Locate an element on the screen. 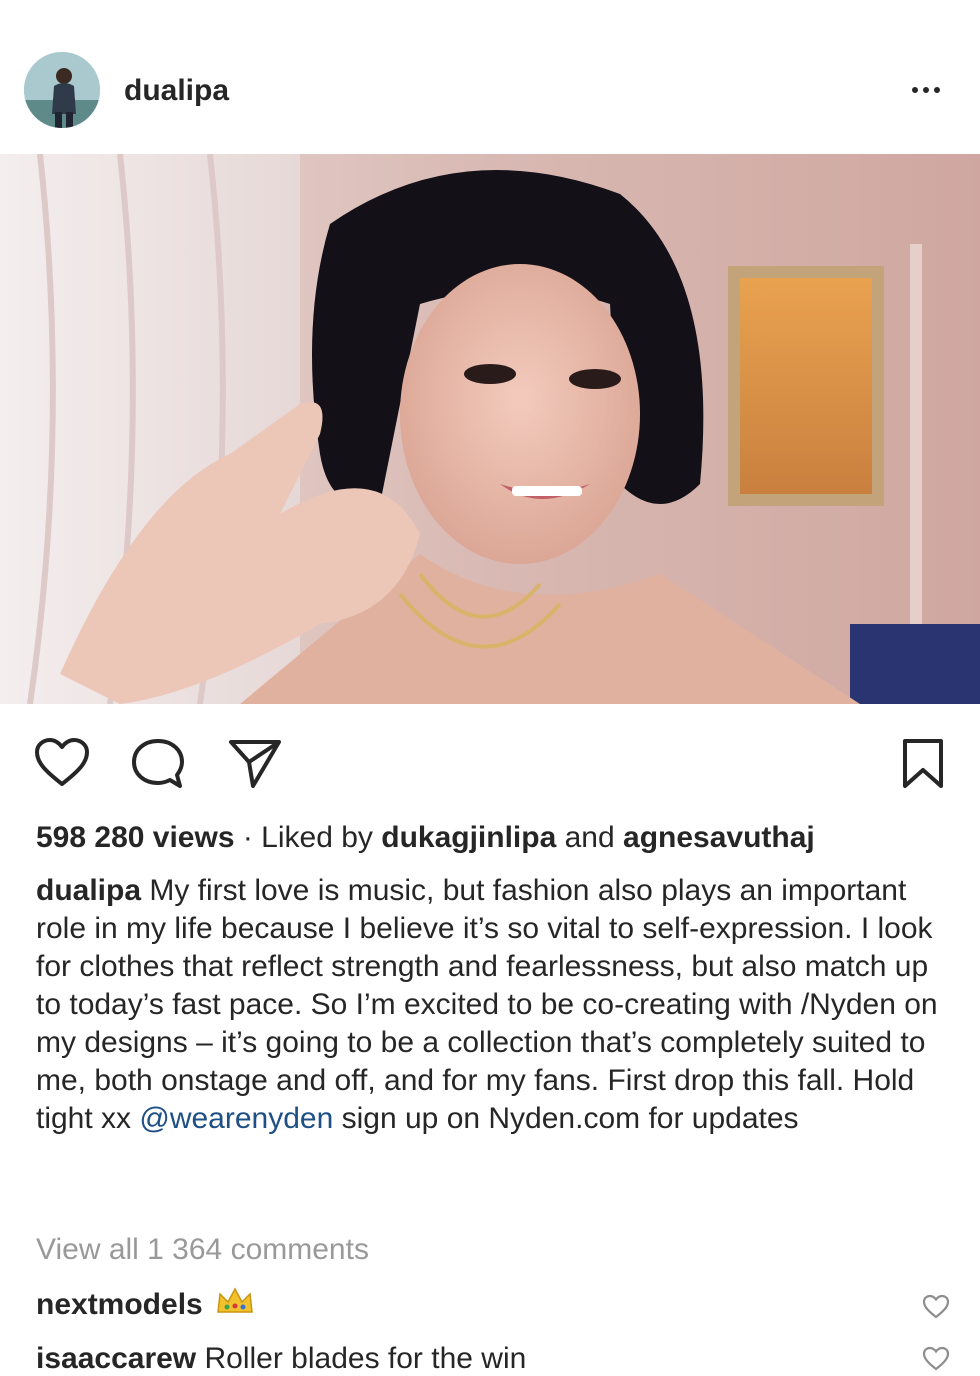 The image size is (980, 1376). save-button is located at coordinates (923, 764).